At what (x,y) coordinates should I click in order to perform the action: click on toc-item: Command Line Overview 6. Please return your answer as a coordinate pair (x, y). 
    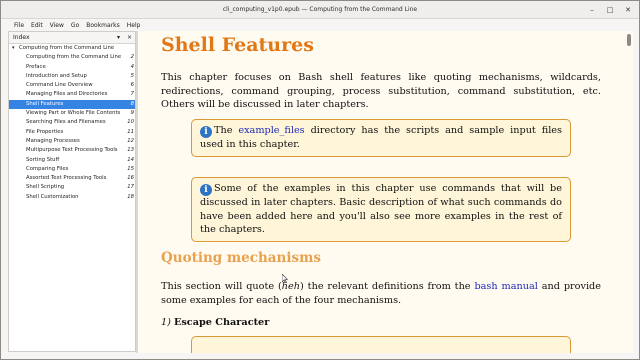
    Looking at the image, I should click on (72, 85).